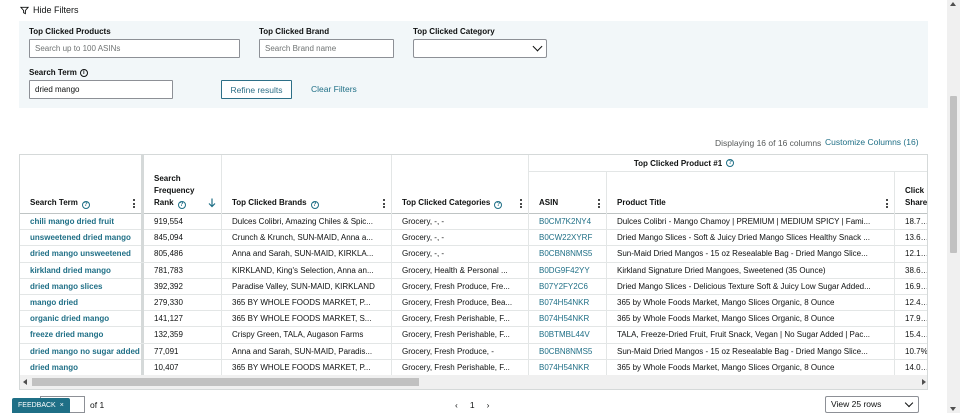  What do you see at coordinates (83, 72) in the screenshot?
I see `info-icon: i` at bounding box center [83, 72].